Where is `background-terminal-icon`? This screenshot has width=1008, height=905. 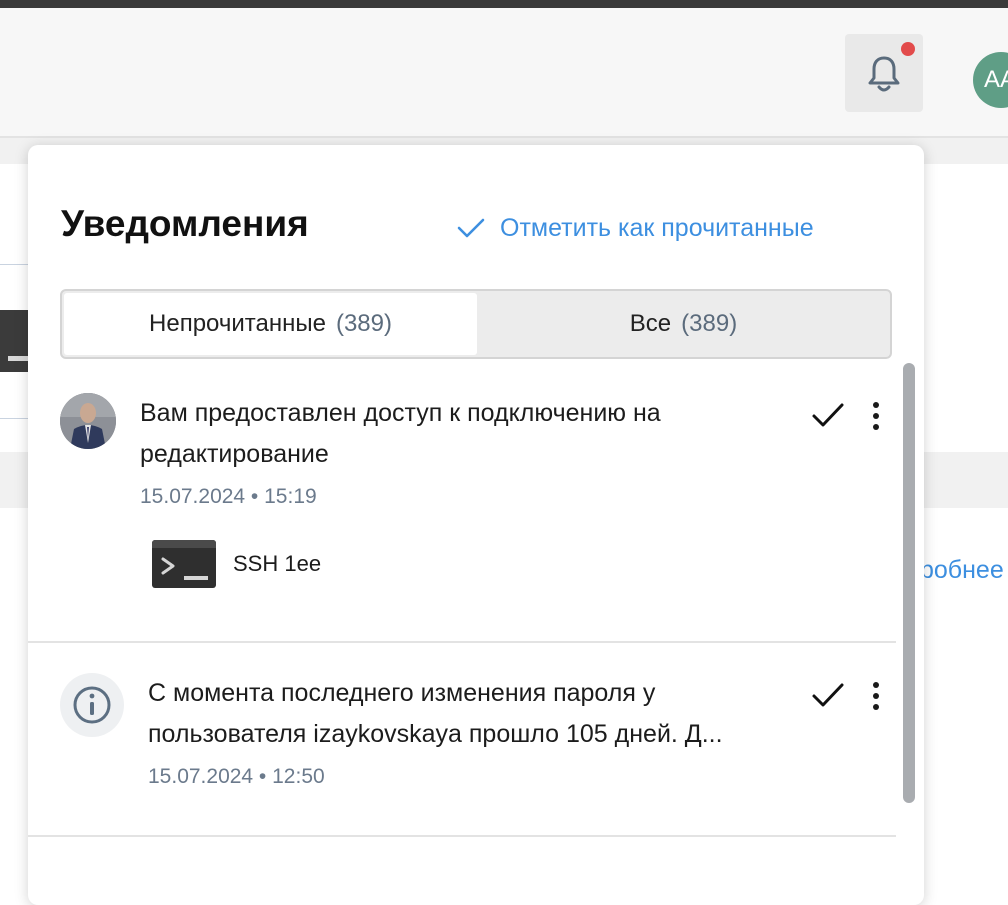
background-terminal-icon is located at coordinates (14, 341).